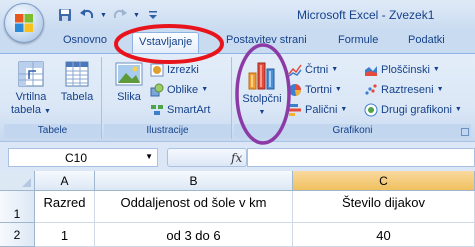 This screenshot has height=247, width=475. Describe the element at coordinates (120, 15) in the screenshot. I see `redo-icon` at that location.